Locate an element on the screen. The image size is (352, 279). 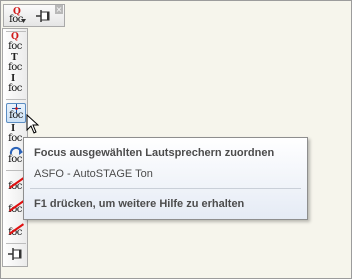
pin-button is located at coordinates (44, 16).